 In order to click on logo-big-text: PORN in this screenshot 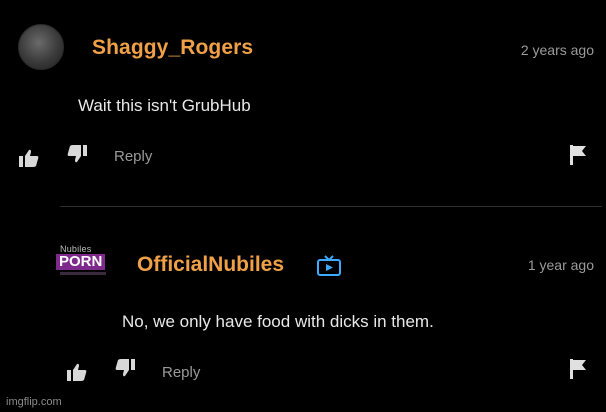, I will do `click(81, 262)`.